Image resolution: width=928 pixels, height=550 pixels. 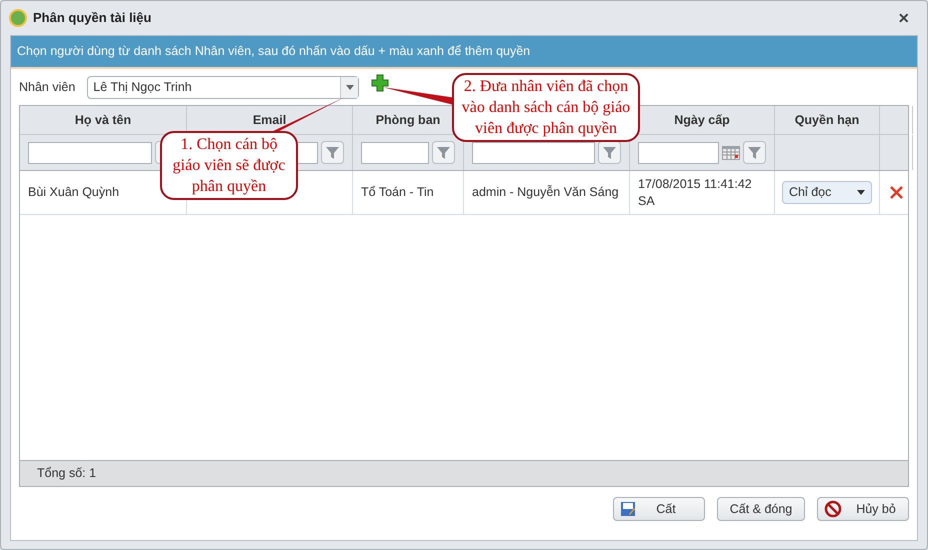 I want to click on app-logo-icon, so click(x=18, y=18).